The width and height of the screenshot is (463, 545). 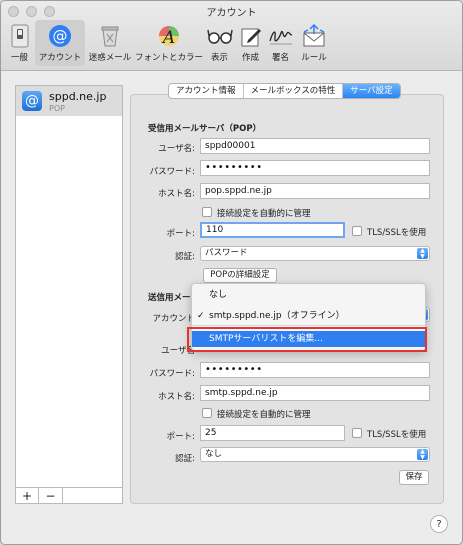 I want to click on incoming-password-label: パスワード:, so click(x=172, y=172).